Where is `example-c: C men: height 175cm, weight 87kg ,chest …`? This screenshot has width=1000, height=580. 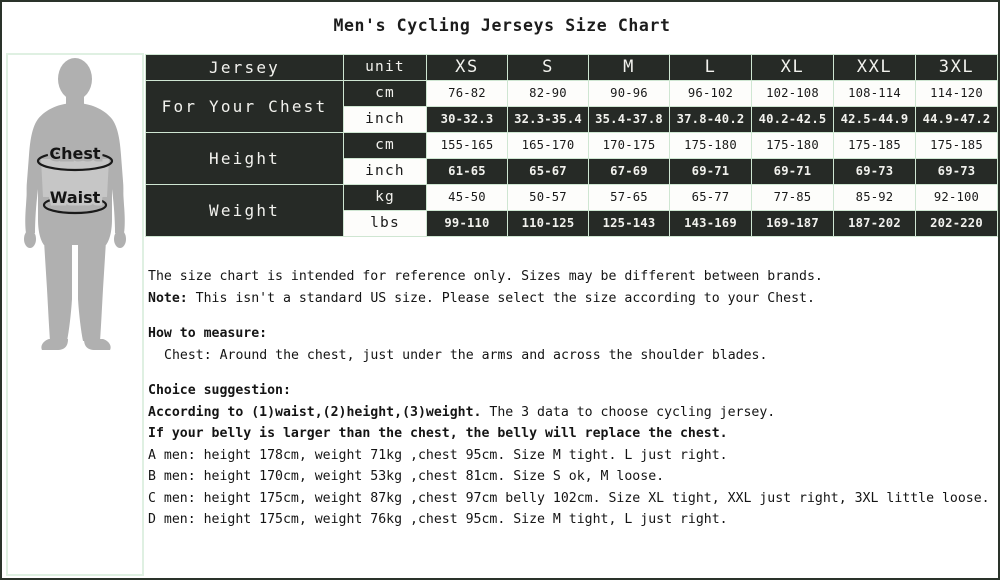
example-c: C men: height 175cm, weight 87kg ,chest … is located at coordinates (569, 498).